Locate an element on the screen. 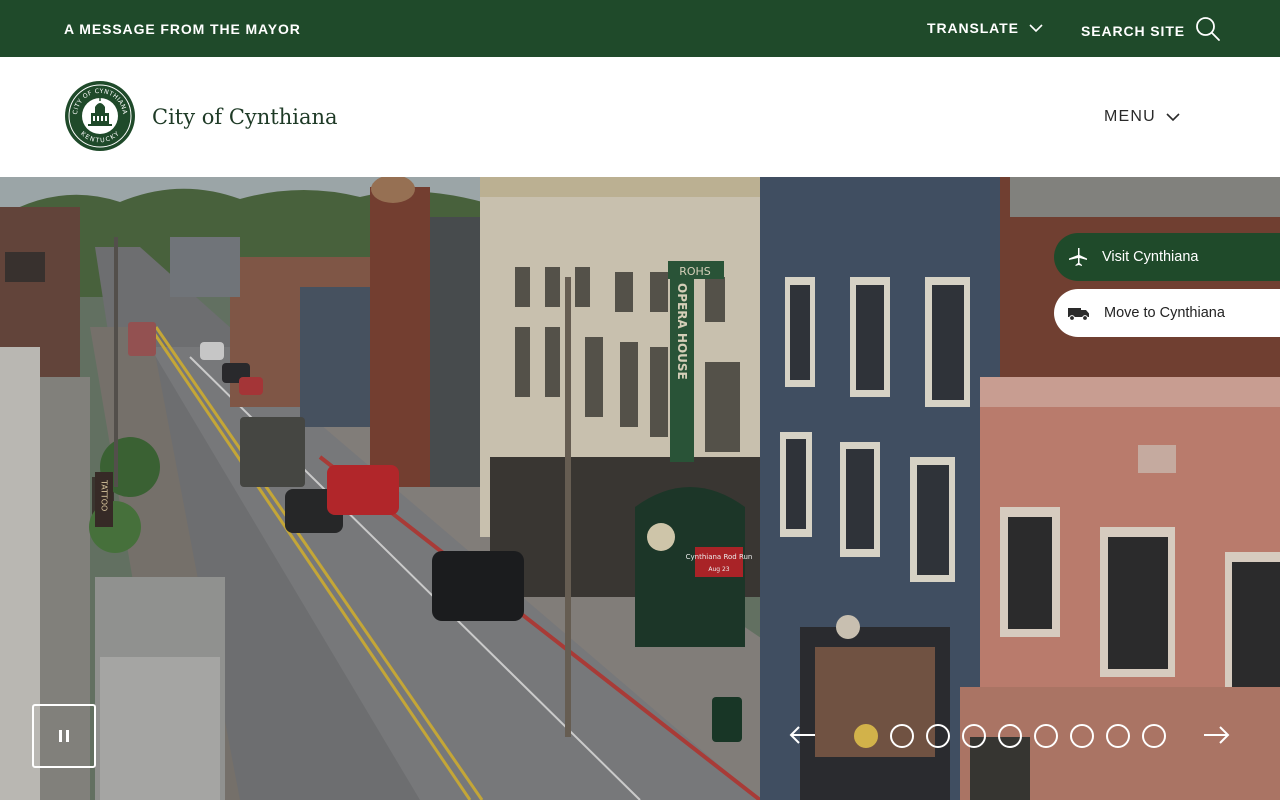  visit-cynthiana-button: Visit Cynthiana is located at coordinates (1167, 257).